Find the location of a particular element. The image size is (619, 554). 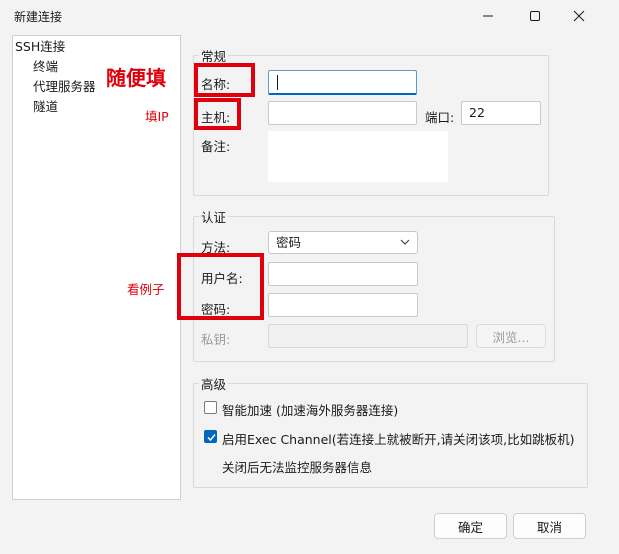

username-input is located at coordinates (343, 274).